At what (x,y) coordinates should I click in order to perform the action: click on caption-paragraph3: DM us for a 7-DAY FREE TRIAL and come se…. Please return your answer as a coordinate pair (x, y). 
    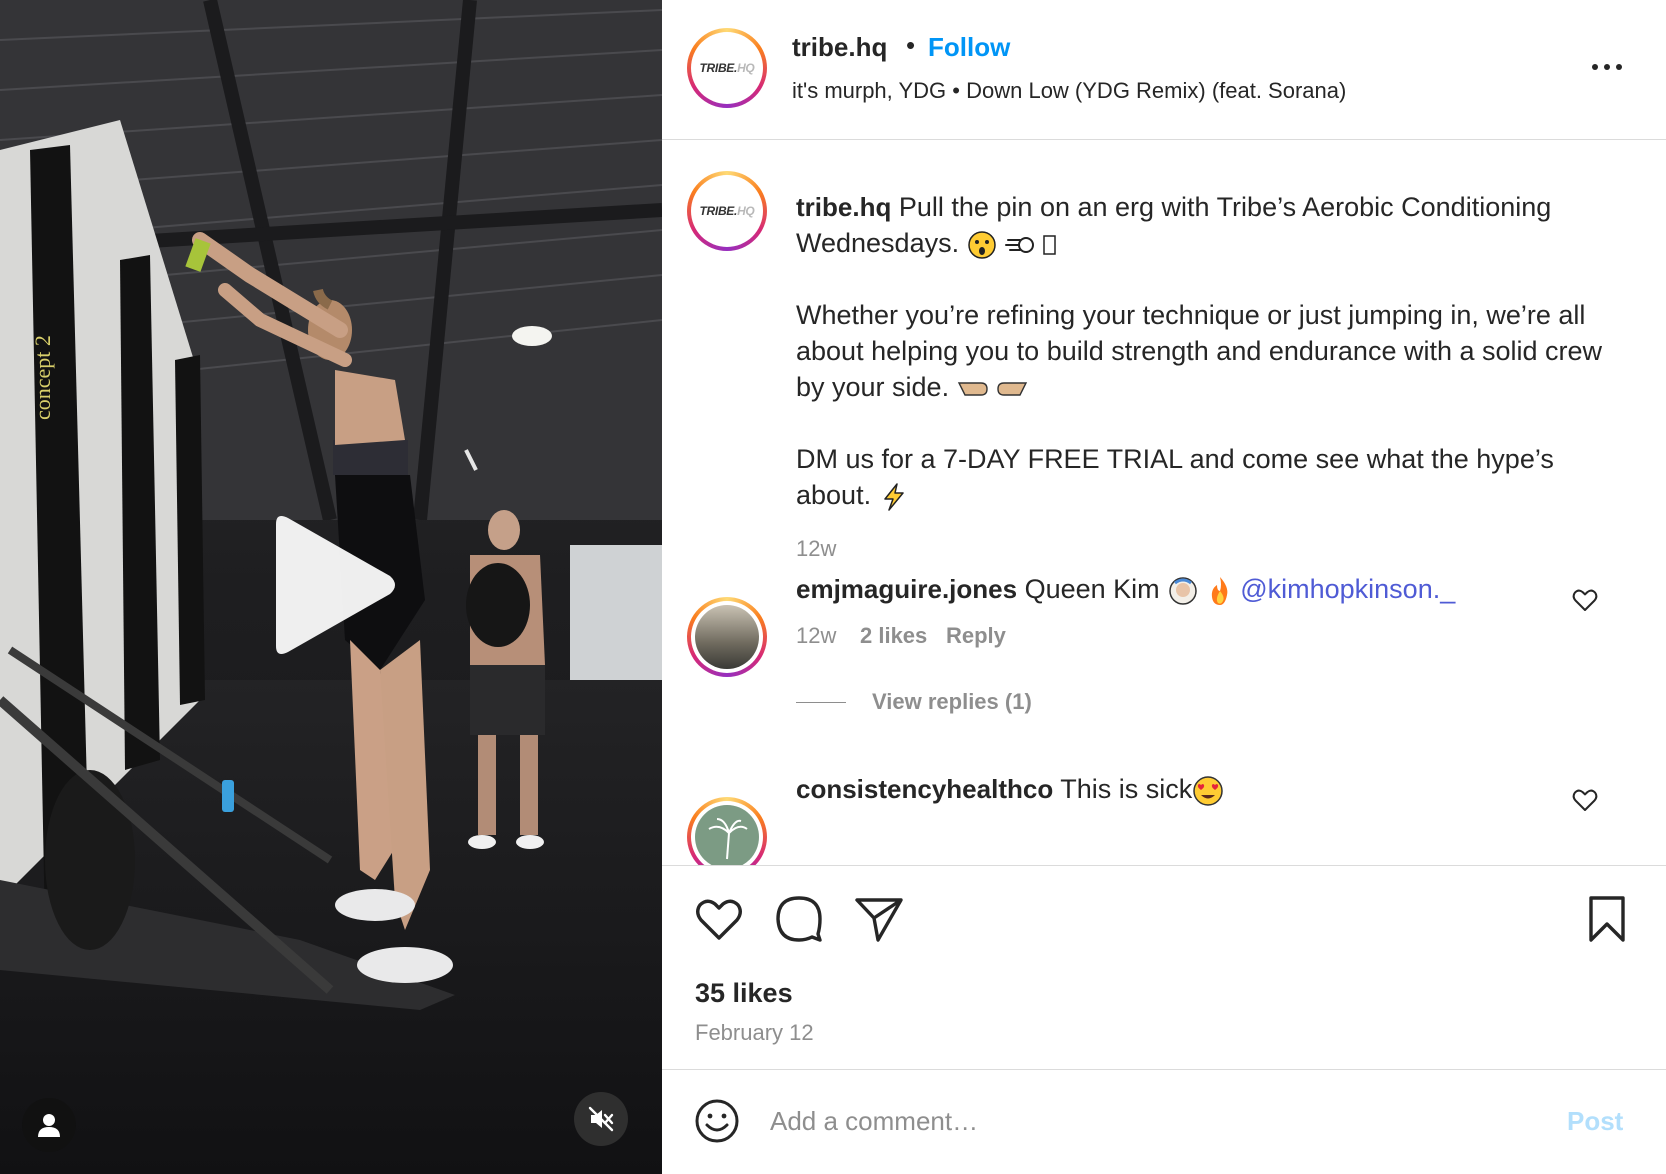
    Looking at the image, I should click on (1175, 477).